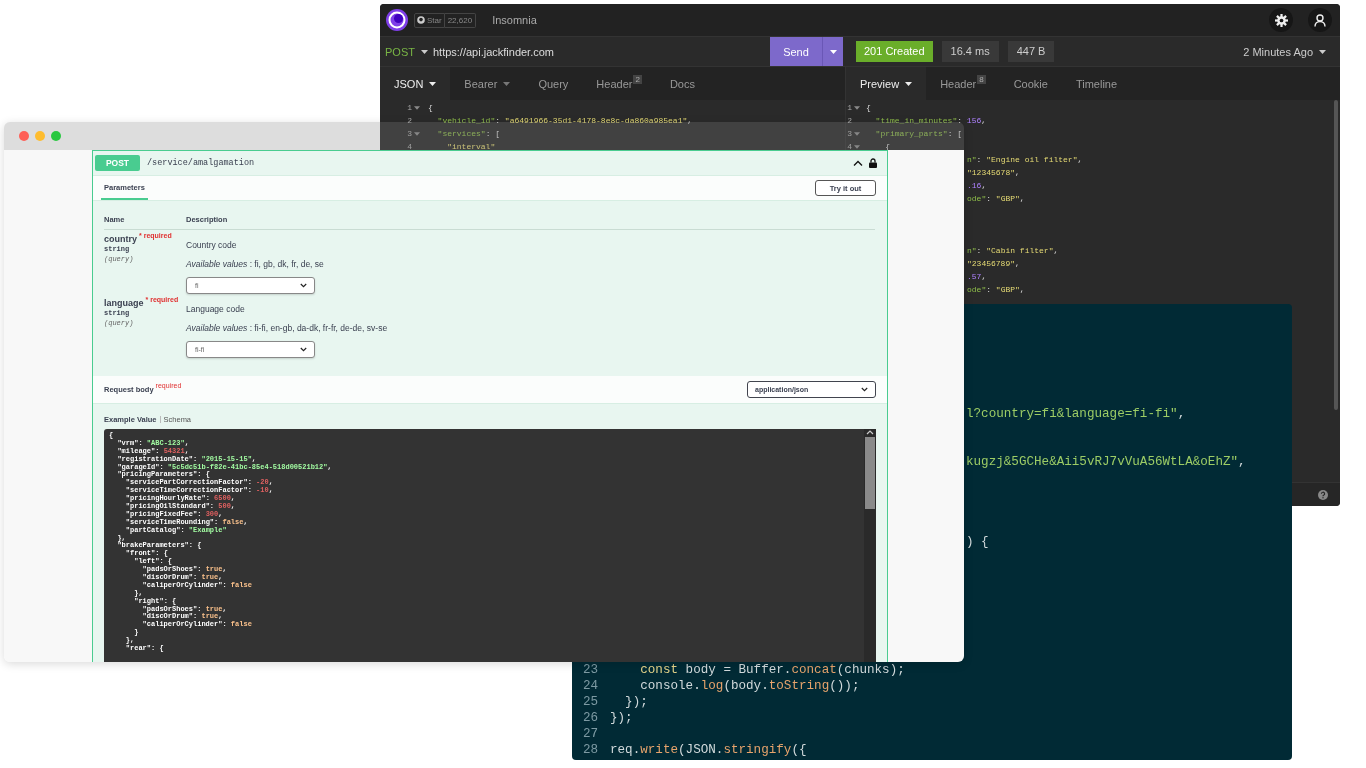  I want to click on parameter-name: language, so click(124, 303).